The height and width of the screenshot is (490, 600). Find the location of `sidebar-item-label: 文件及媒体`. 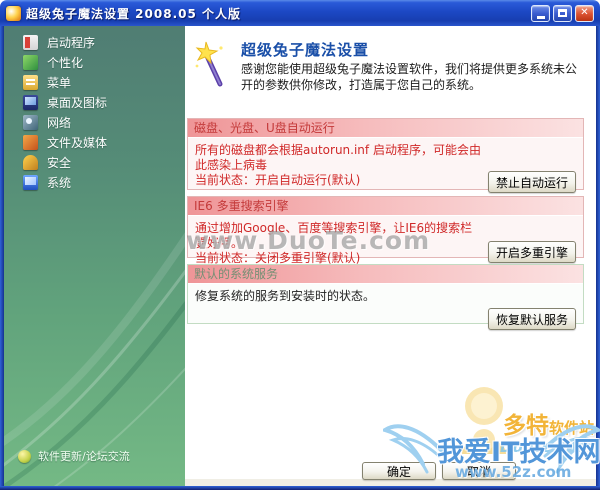

sidebar-item-label: 文件及媒体 is located at coordinates (77, 142).